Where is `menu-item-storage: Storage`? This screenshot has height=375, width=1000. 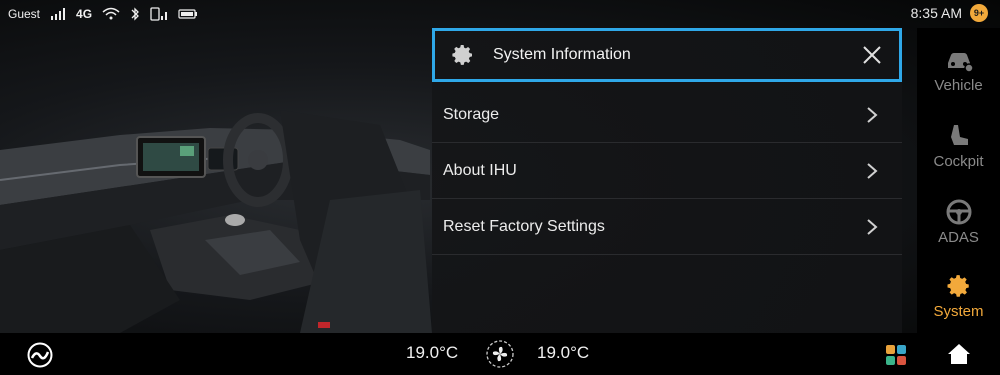
menu-item-storage: Storage is located at coordinates (667, 115).